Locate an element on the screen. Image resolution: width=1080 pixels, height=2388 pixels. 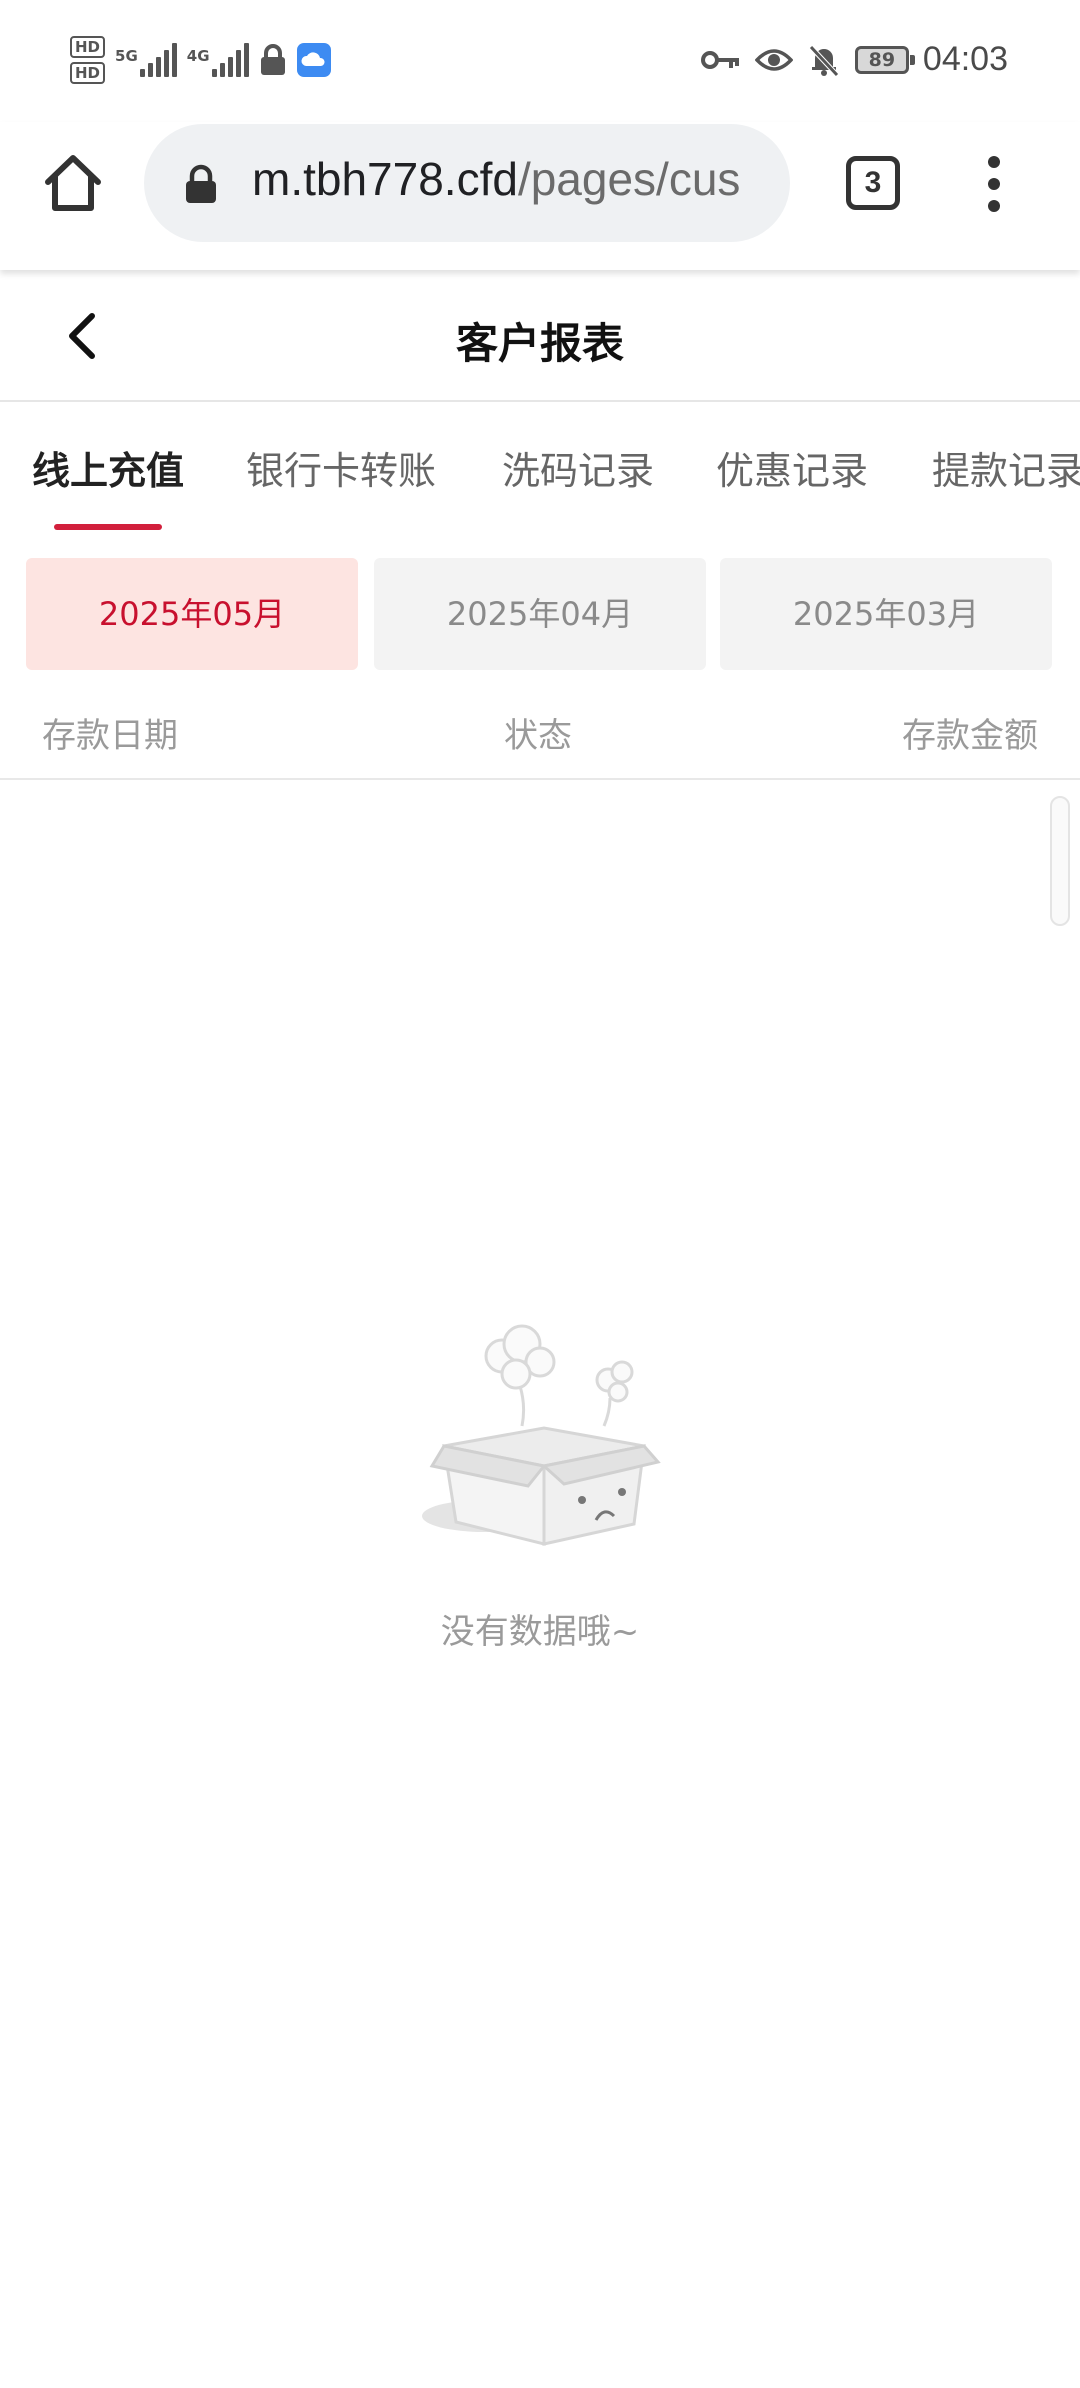
hd-indicators: HD HD is located at coordinates (88, 60).